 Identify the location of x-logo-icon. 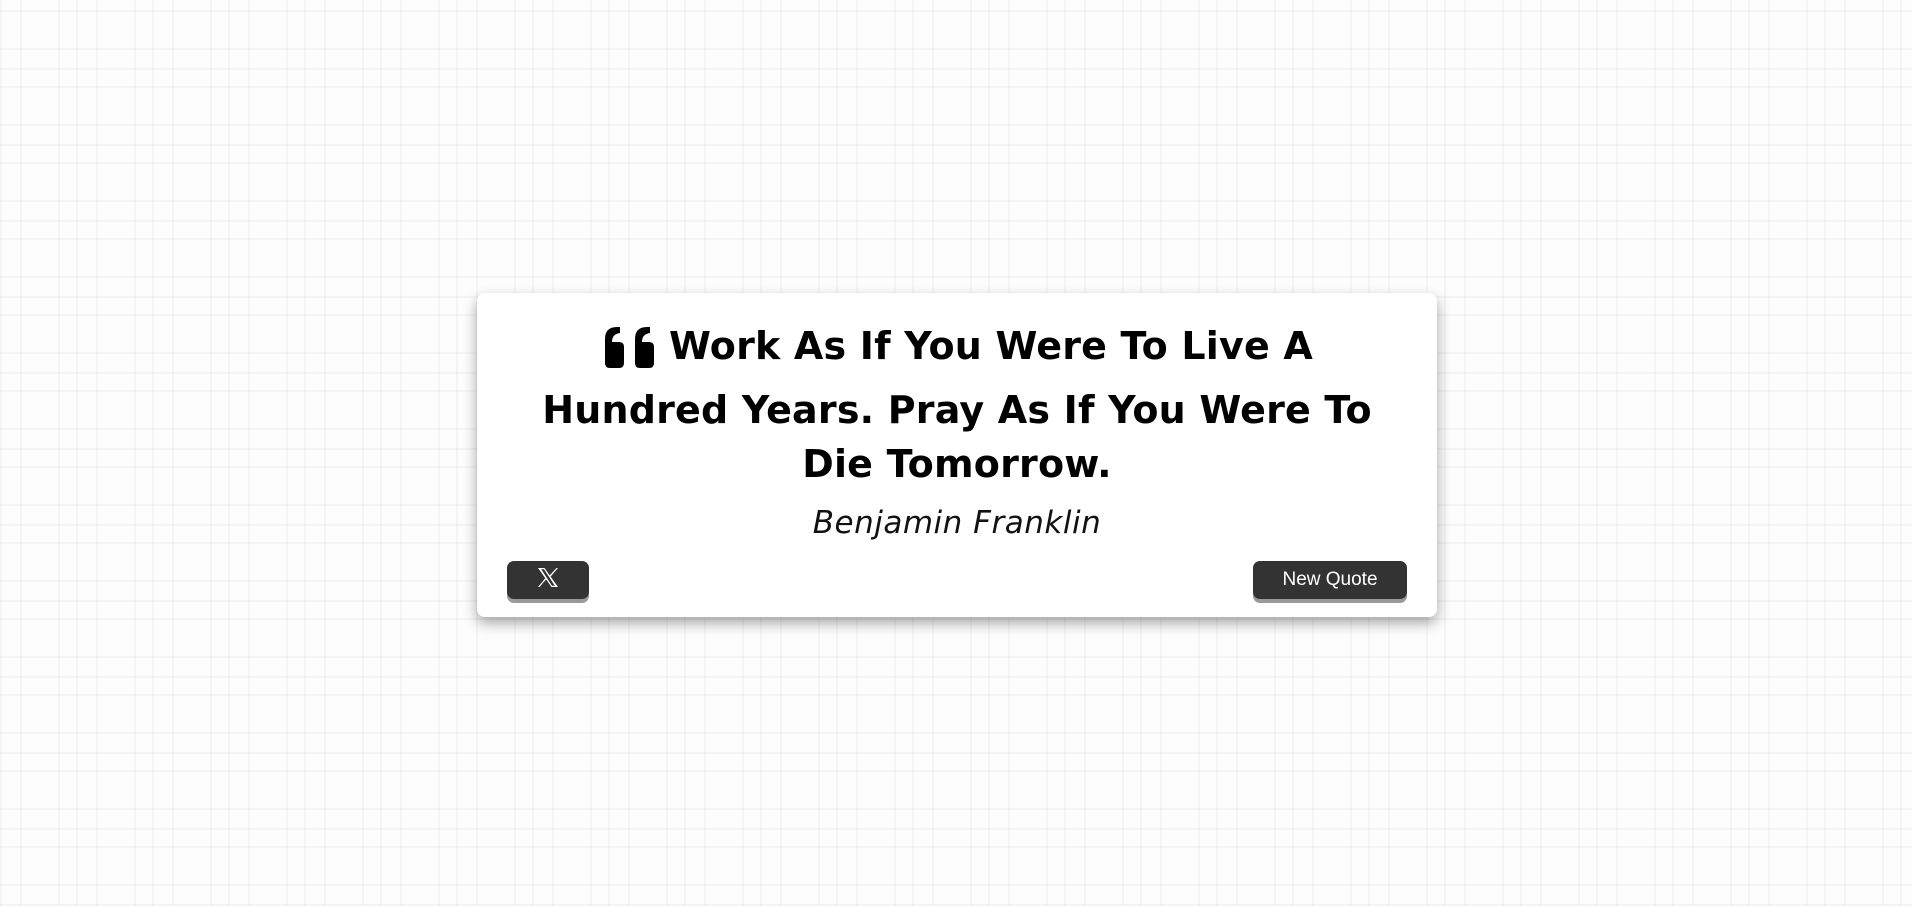
(548, 580).